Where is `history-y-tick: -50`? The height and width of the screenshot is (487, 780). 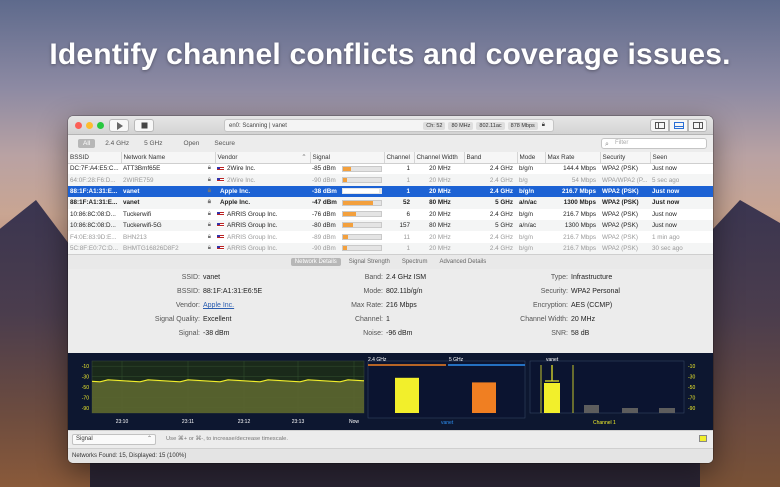 history-y-tick: -50 is located at coordinates (85, 388).